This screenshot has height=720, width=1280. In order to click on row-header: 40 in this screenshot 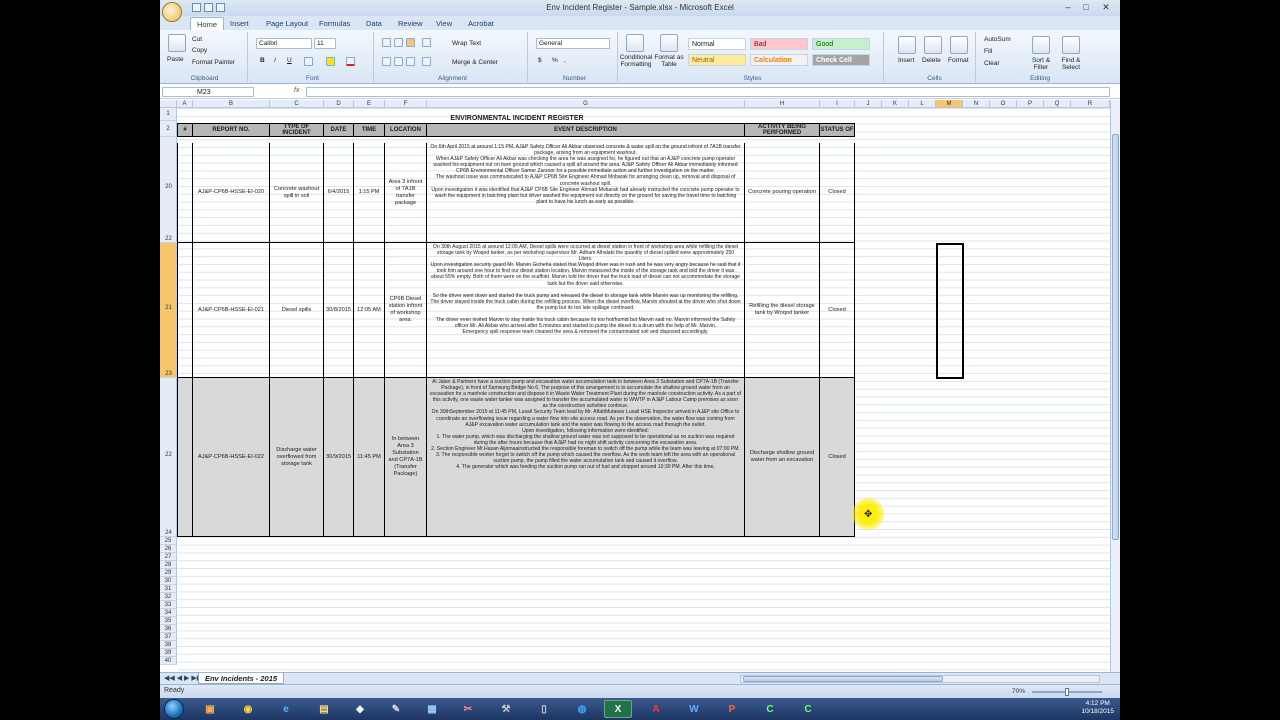, I will do `click(168, 661)`.